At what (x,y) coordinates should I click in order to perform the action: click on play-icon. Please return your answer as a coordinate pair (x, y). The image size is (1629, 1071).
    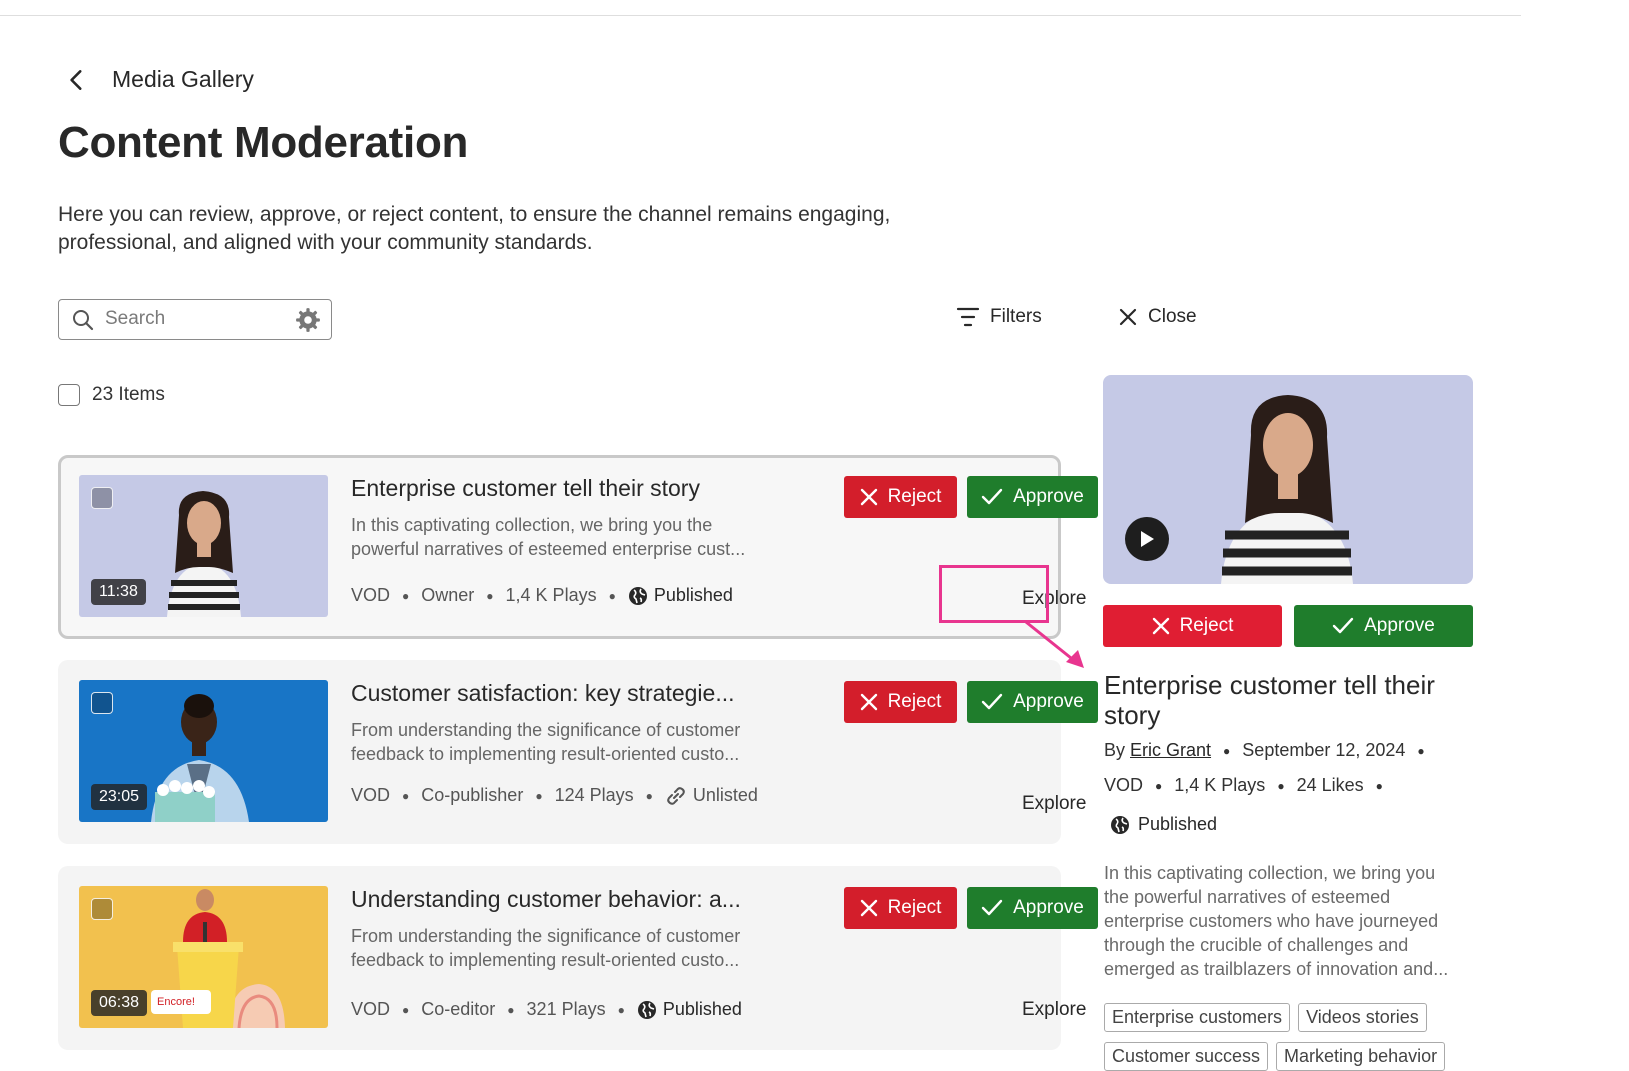
    Looking at the image, I should click on (1147, 539).